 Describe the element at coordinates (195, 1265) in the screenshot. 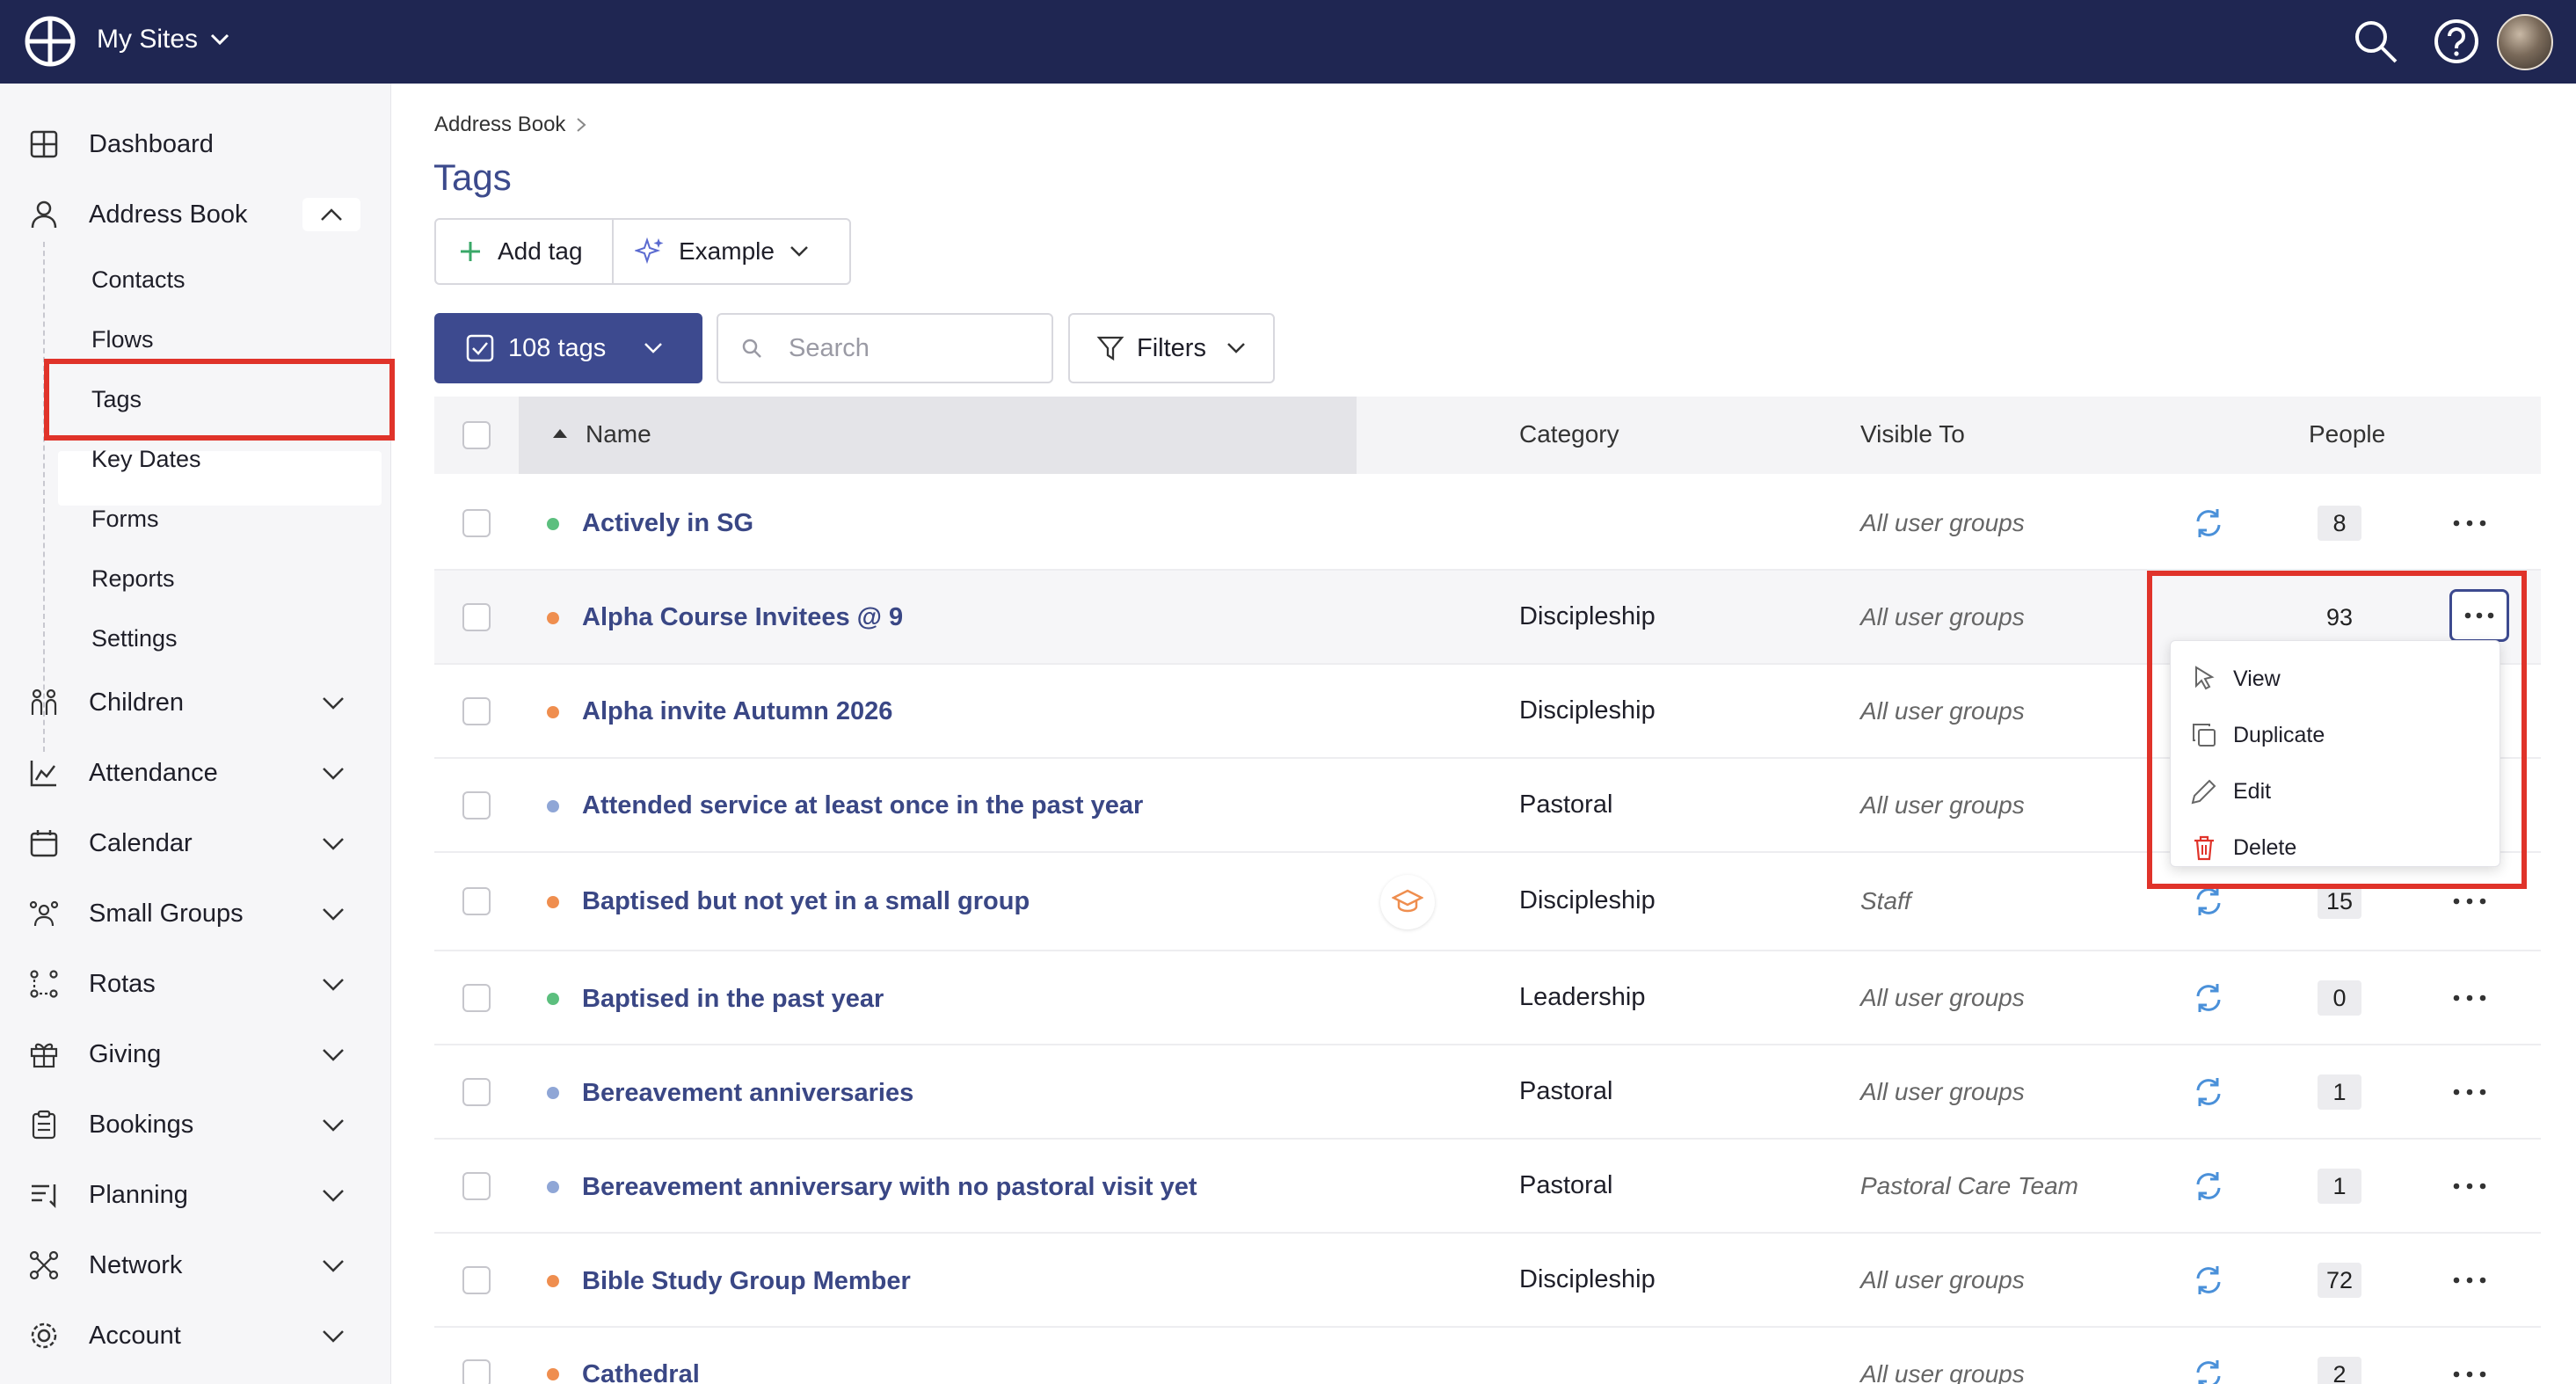

I see `sidebar-item-network: Network` at that location.